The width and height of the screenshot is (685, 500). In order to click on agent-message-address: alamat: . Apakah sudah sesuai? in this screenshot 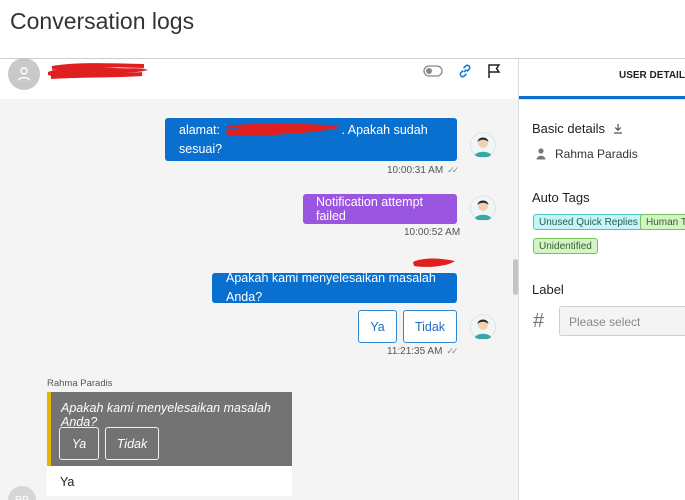, I will do `click(311, 139)`.